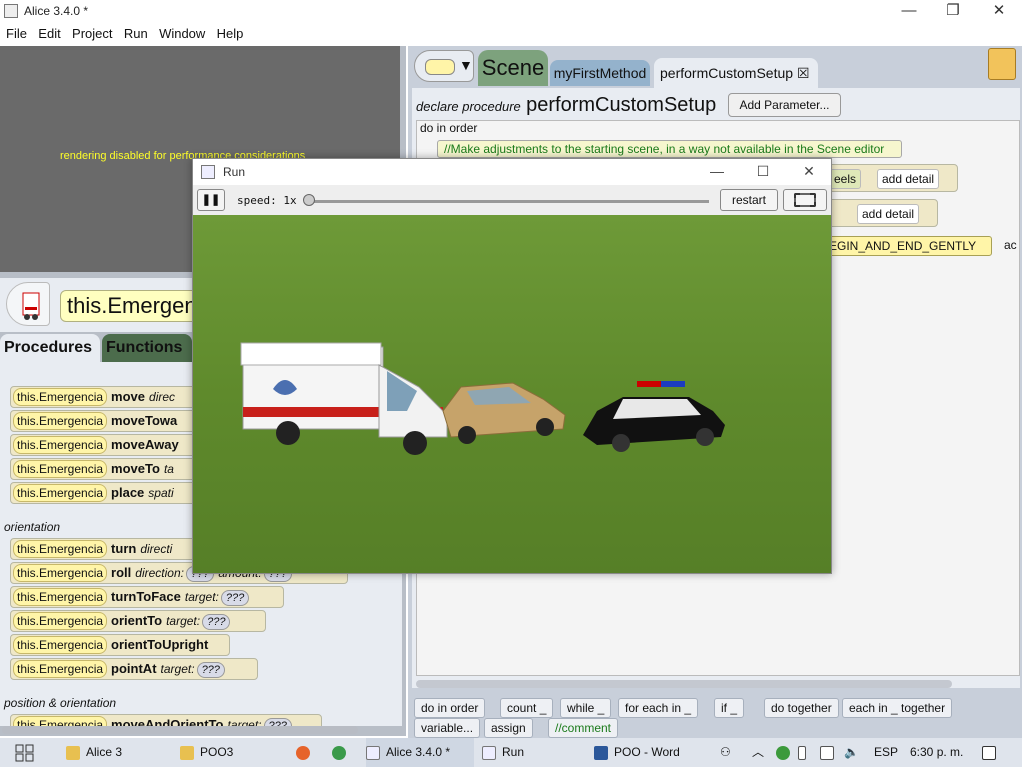  What do you see at coordinates (160, 644) in the screenshot?
I see `method-name: orientToUpright` at bounding box center [160, 644].